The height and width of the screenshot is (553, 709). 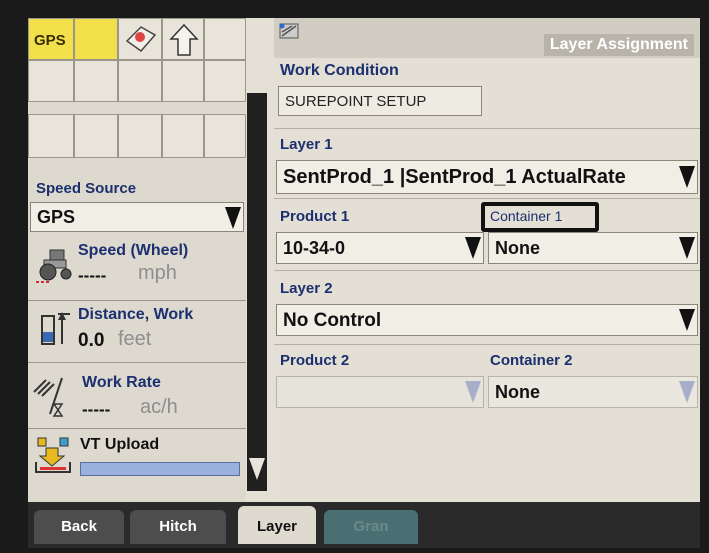 I want to click on speed-source-label: Speed Source, so click(x=86, y=188).